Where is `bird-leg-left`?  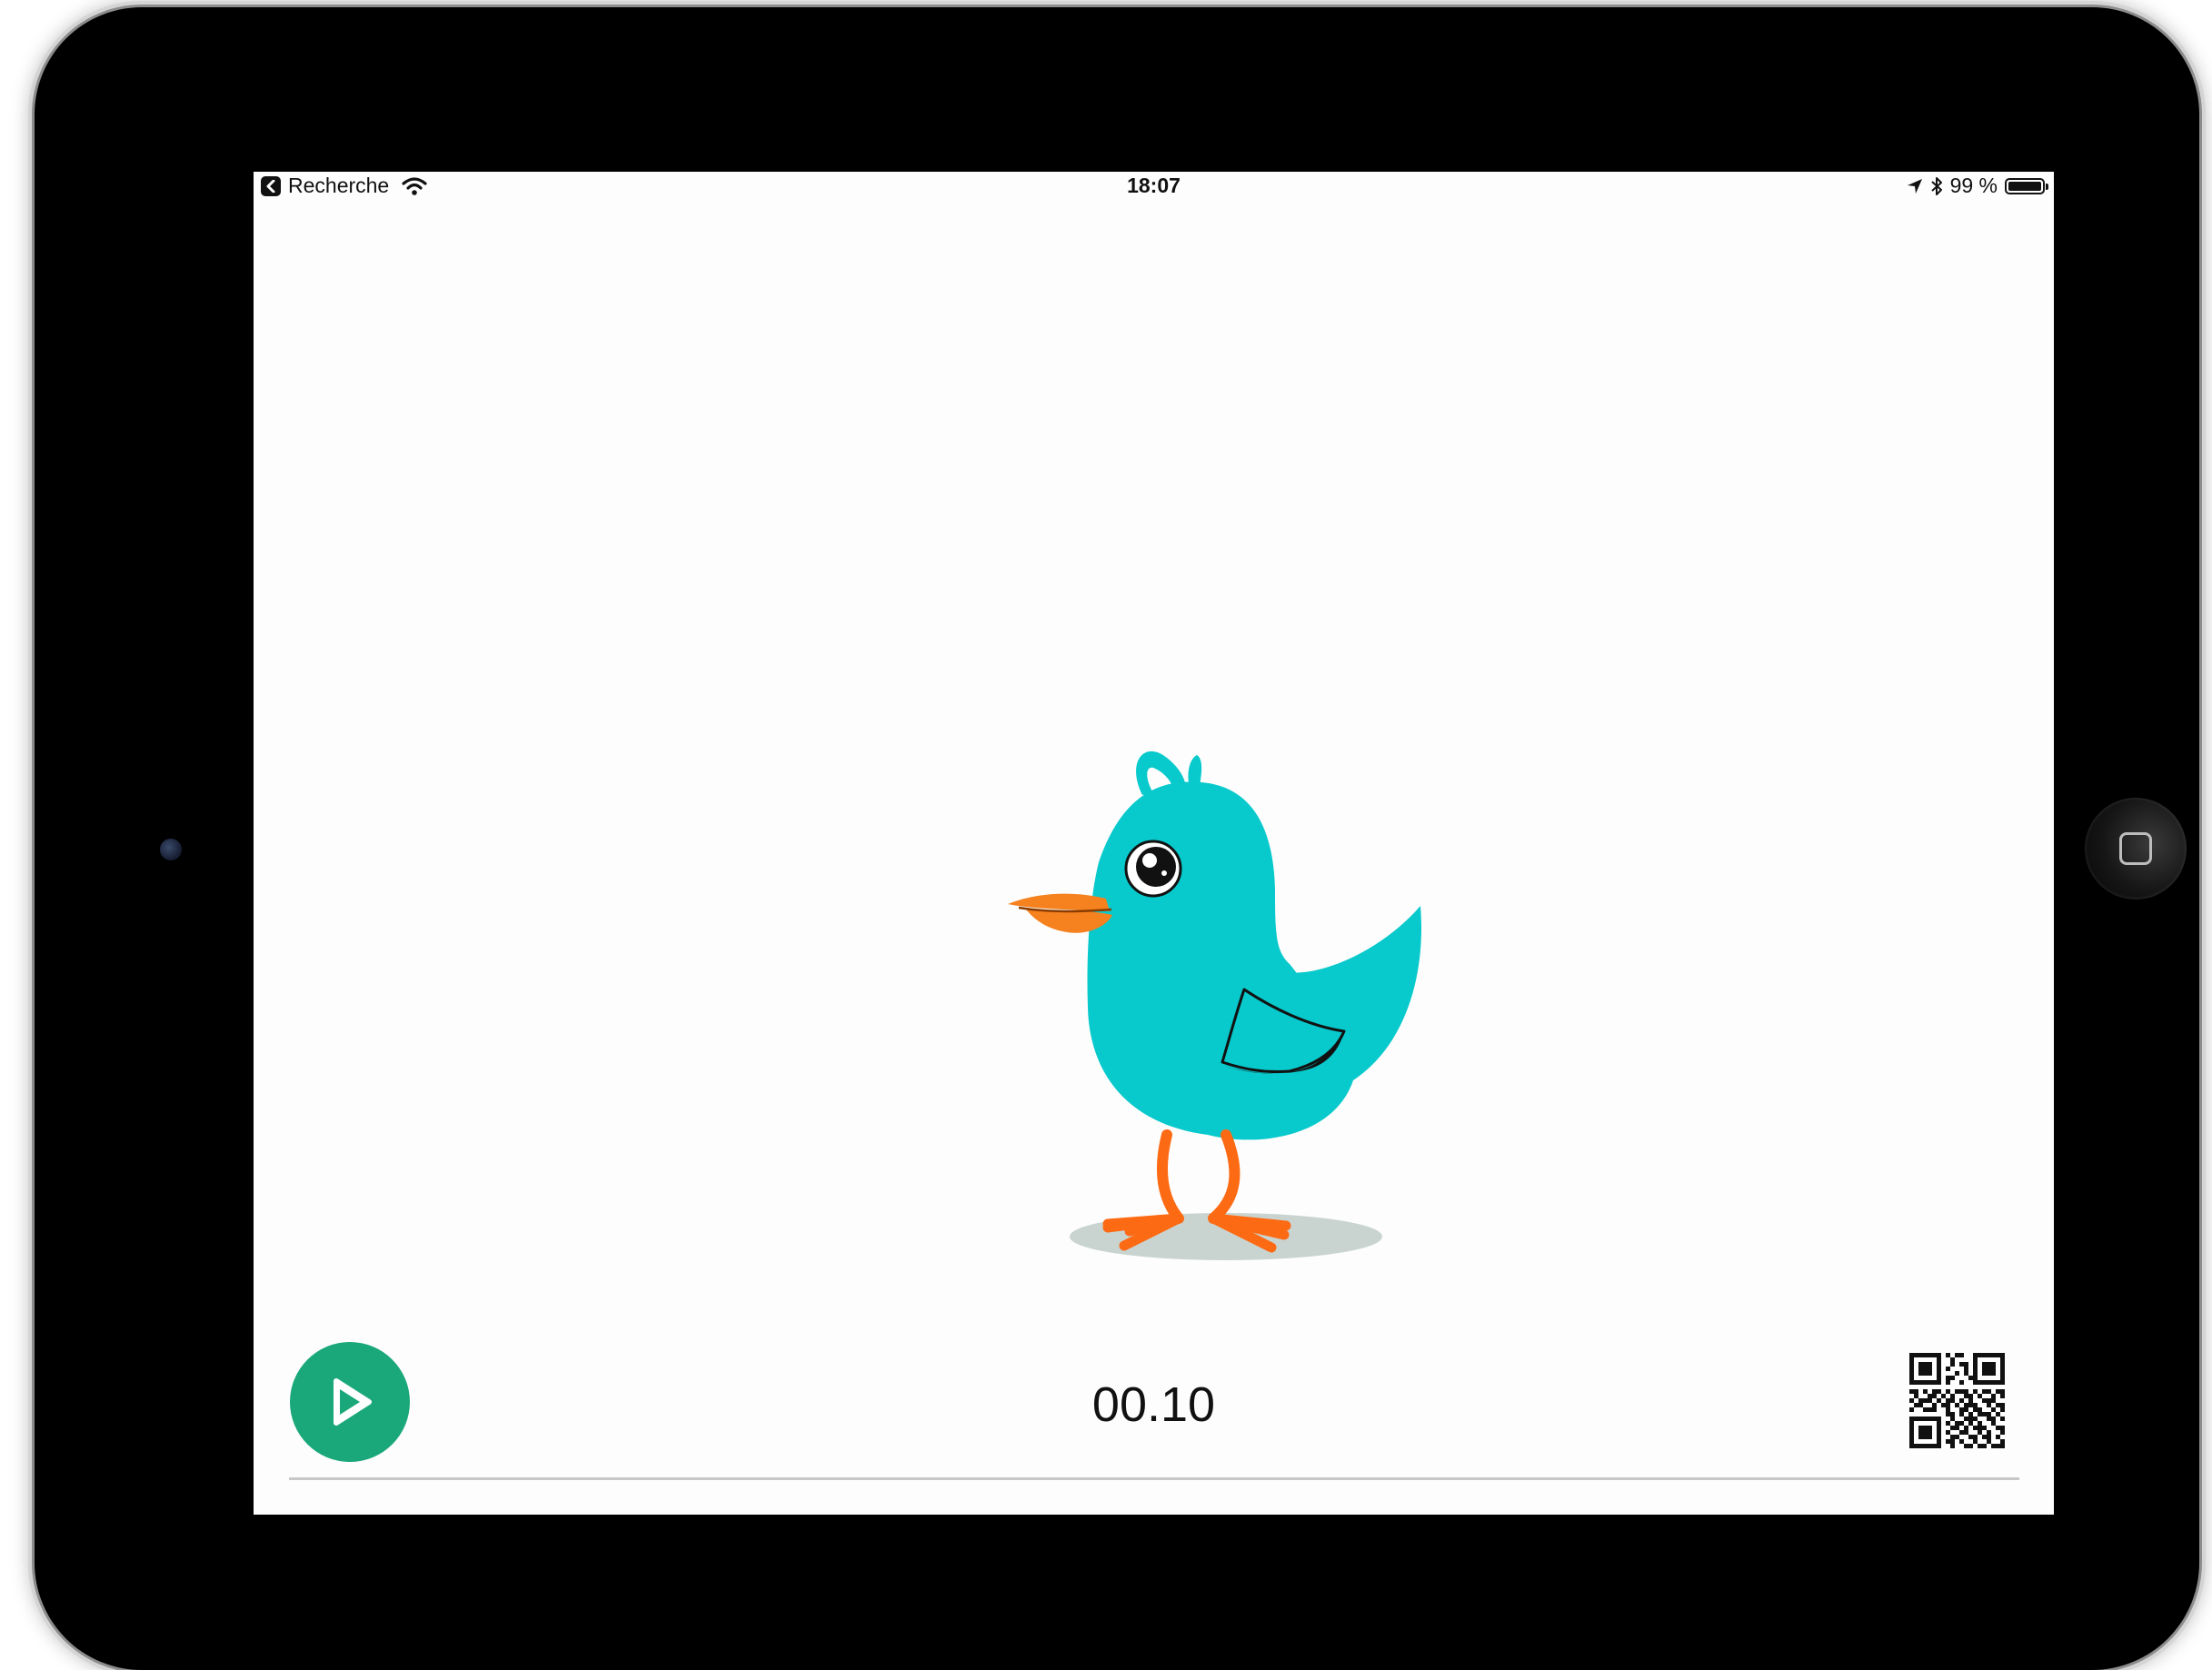
bird-leg-left is located at coordinates (1170, 1176).